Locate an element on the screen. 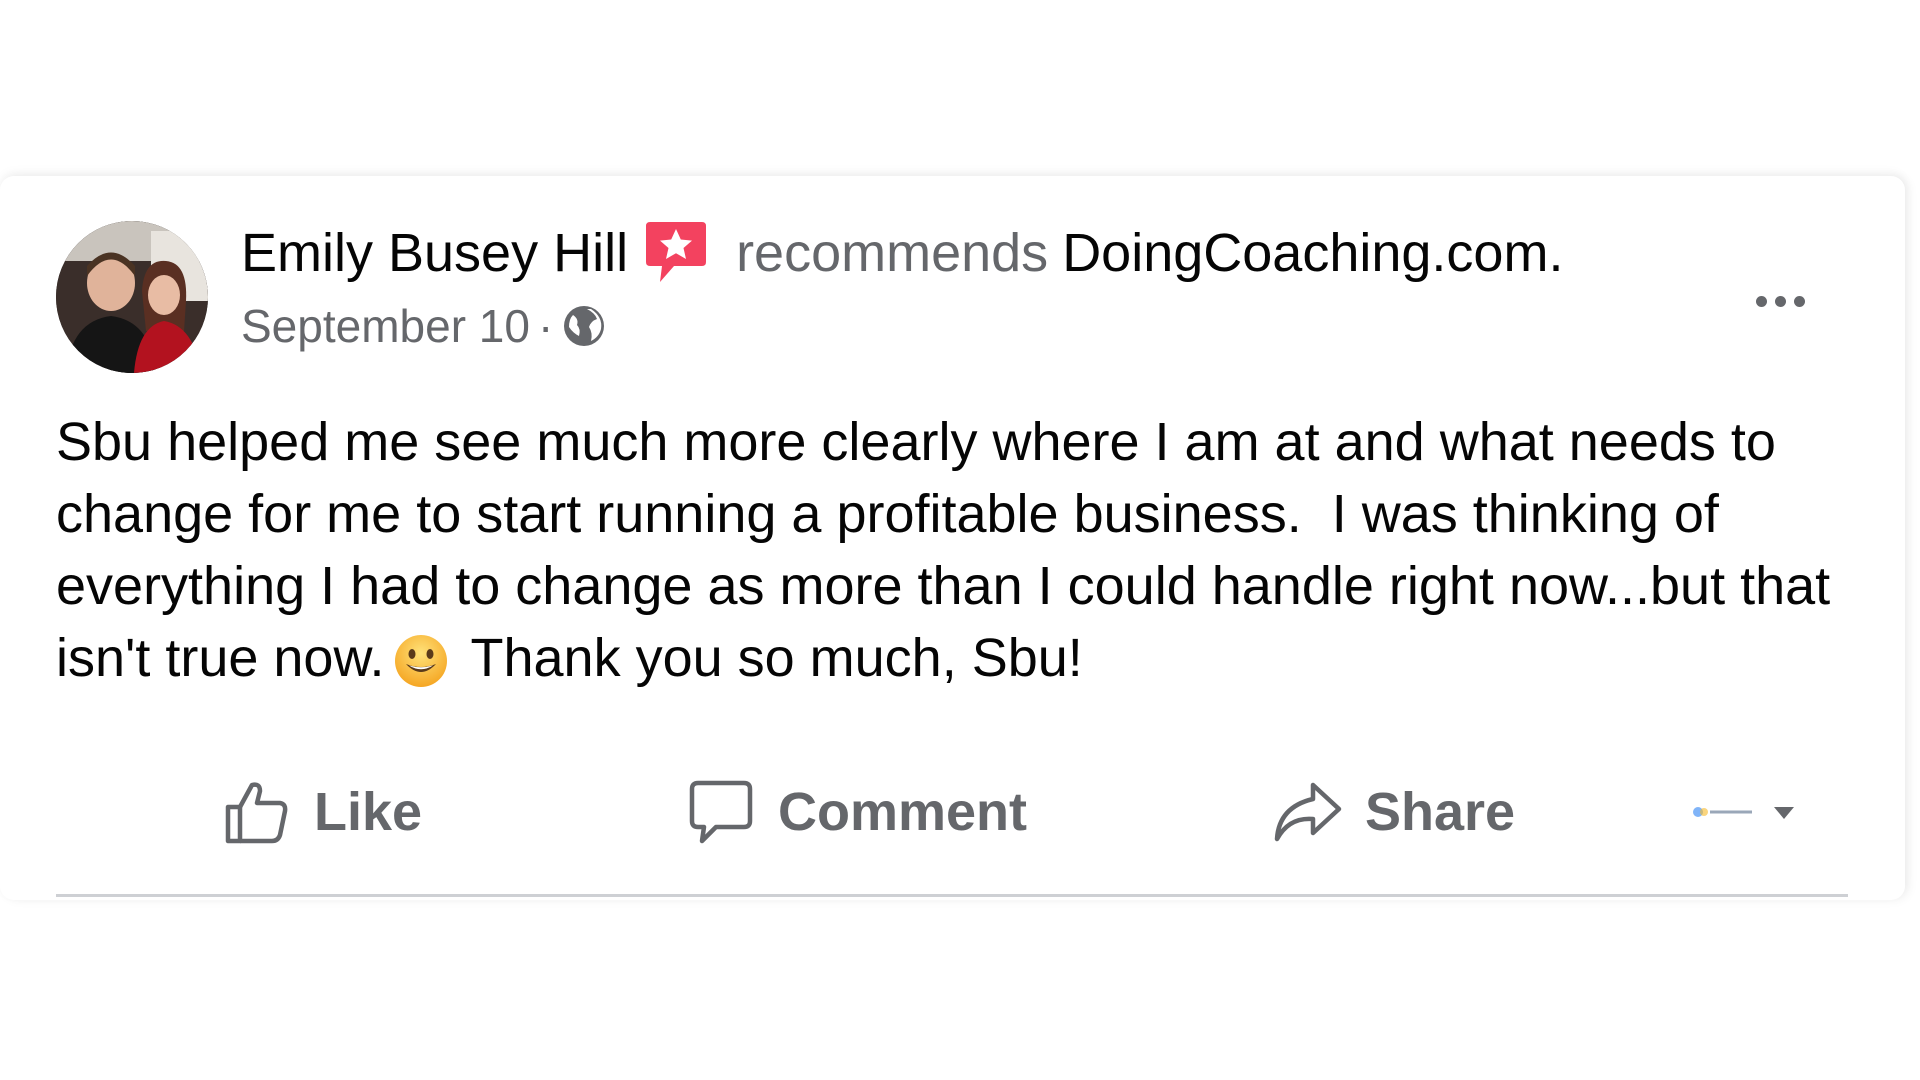 The height and width of the screenshot is (1080, 1920). avatar is located at coordinates (132, 297).